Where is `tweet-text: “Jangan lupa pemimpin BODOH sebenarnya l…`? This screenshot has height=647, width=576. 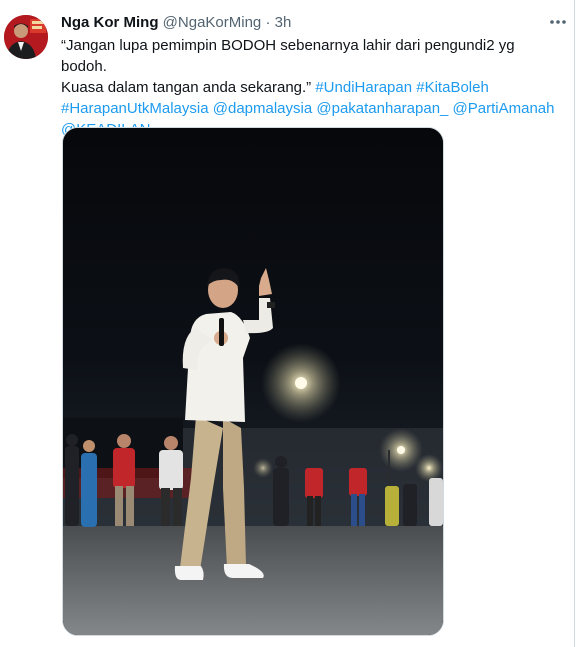 tweet-text: “Jangan lupa pemimpin BODOH sebenarnya l… is located at coordinates (311, 87).